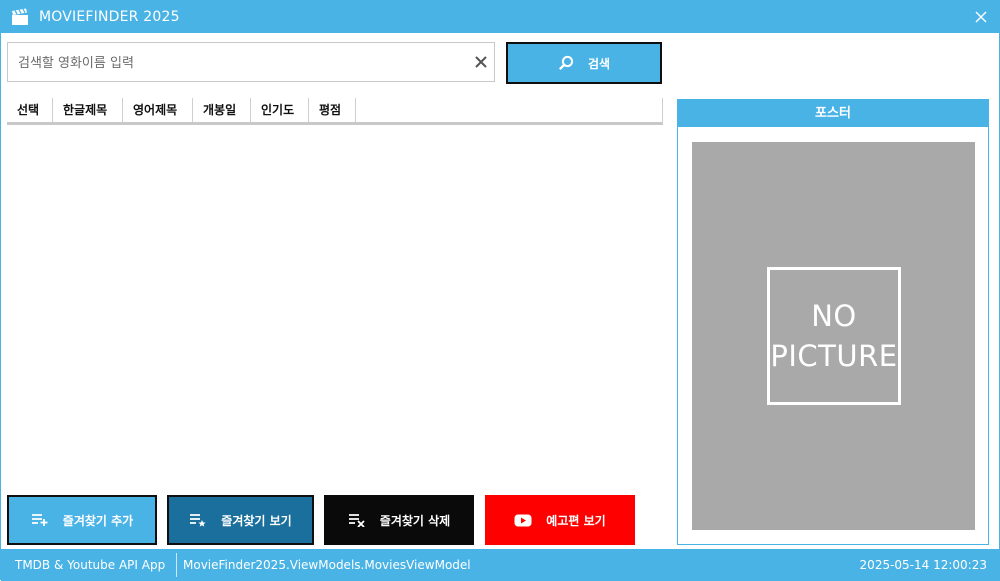 This screenshot has width=1000, height=581. What do you see at coordinates (198, 520) in the screenshot?
I see `playlist-star-icon` at bounding box center [198, 520].